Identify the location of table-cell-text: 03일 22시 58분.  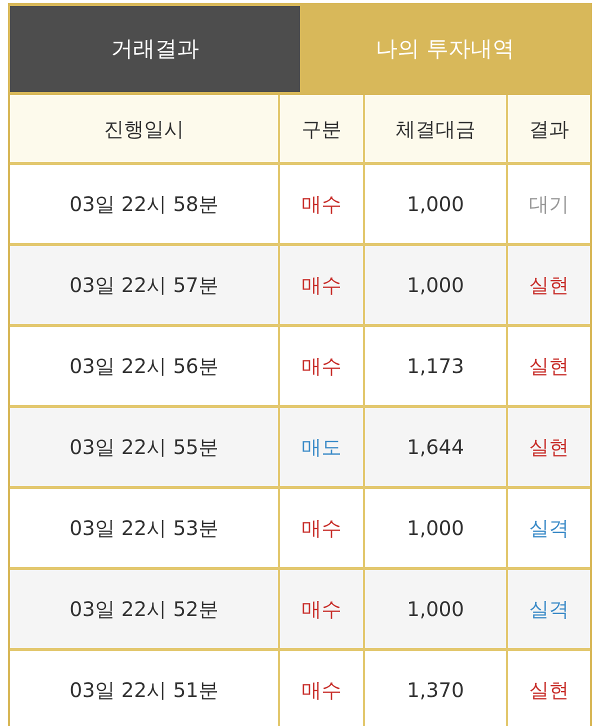
(144, 204).